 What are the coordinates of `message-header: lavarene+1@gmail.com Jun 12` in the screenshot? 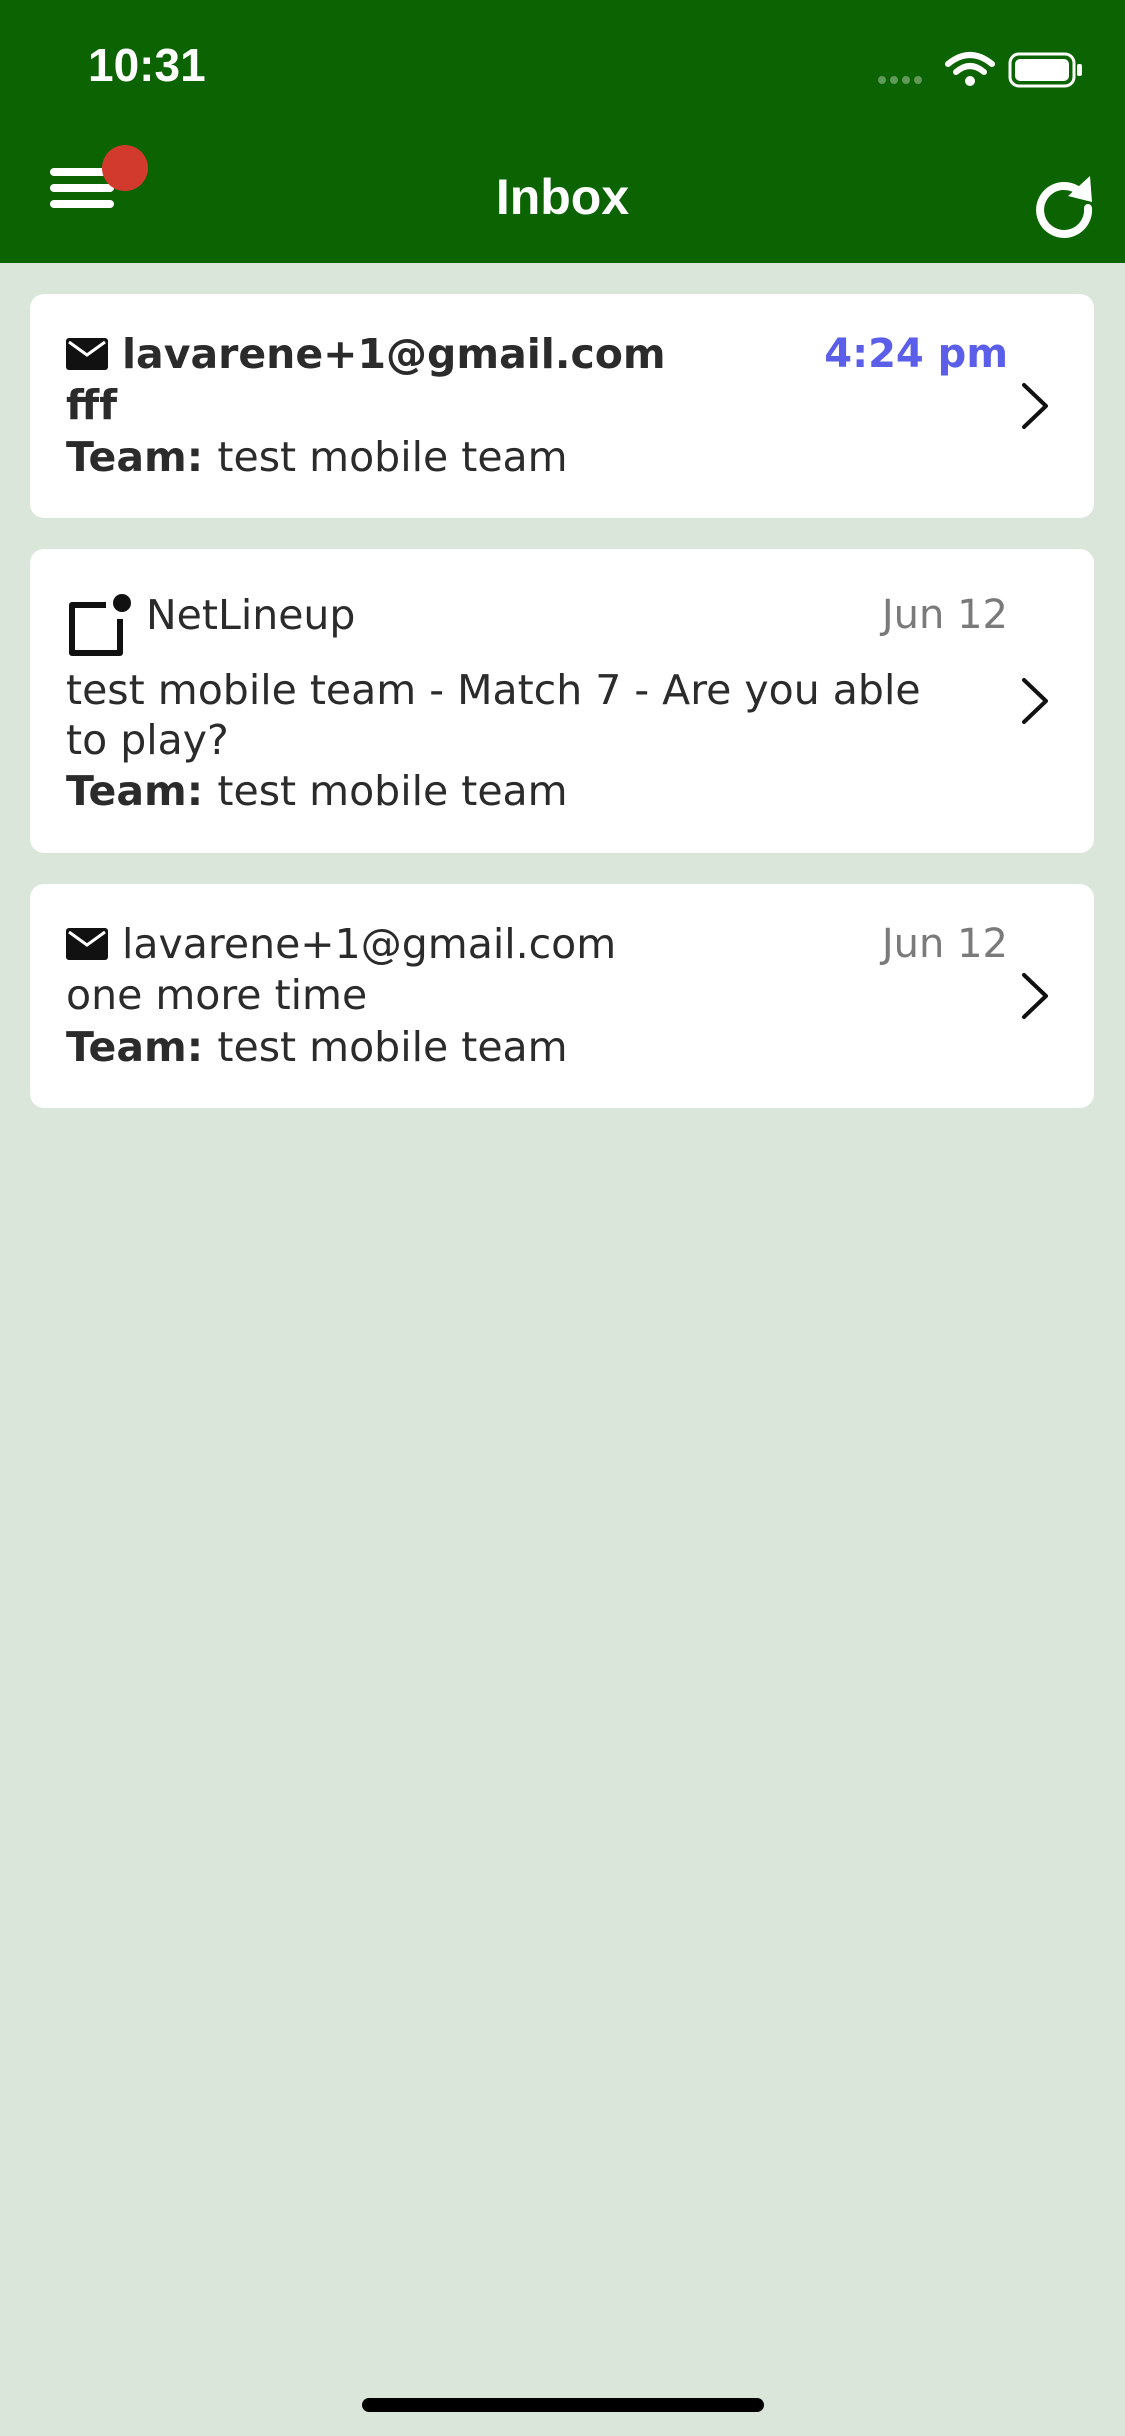 It's located at (537, 944).